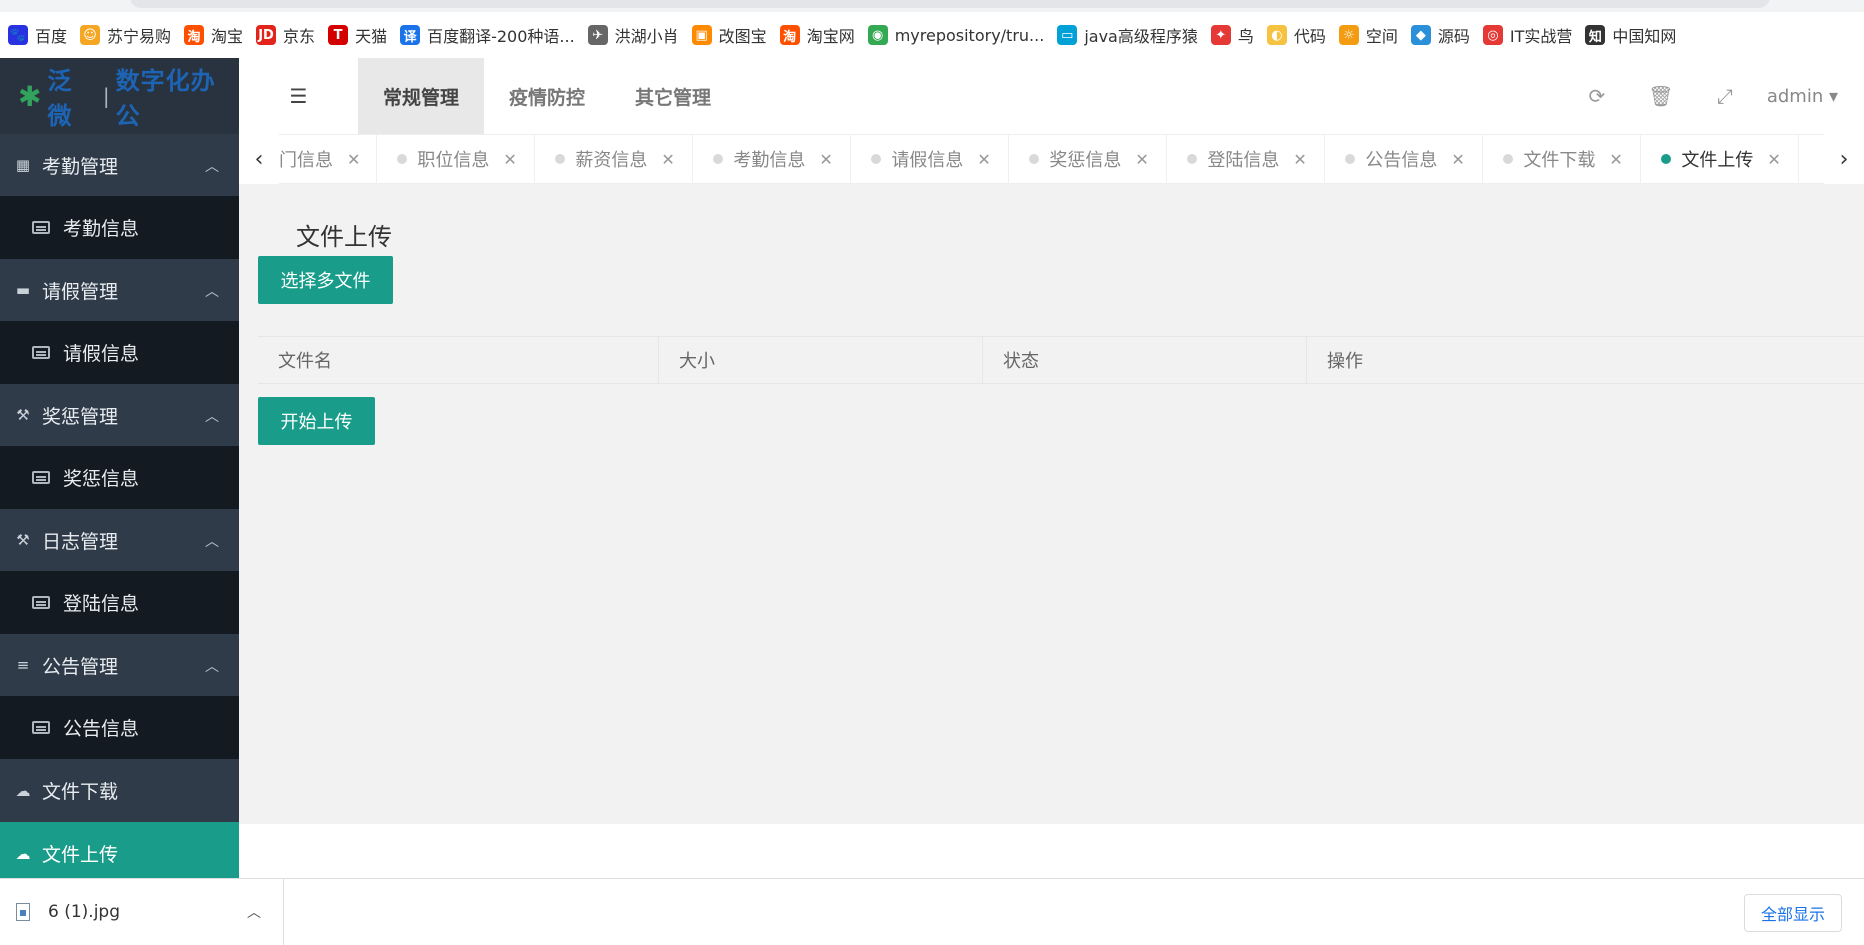 Image resolution: width=1864 pixels, height=945 pixels. What do you see at coordinates (1644, 36) in the screenshot?
I see `bookmark-label: 中国知网` at bounding box center [1644, 36].